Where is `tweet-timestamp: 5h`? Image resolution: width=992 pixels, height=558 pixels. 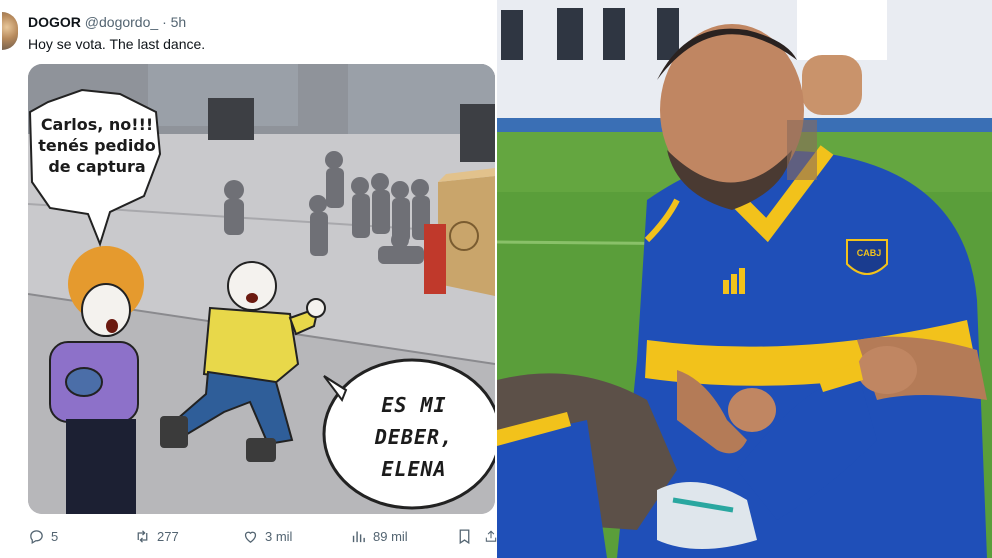
tweet-timestamp: 5h is located at coordinates (179, 22).